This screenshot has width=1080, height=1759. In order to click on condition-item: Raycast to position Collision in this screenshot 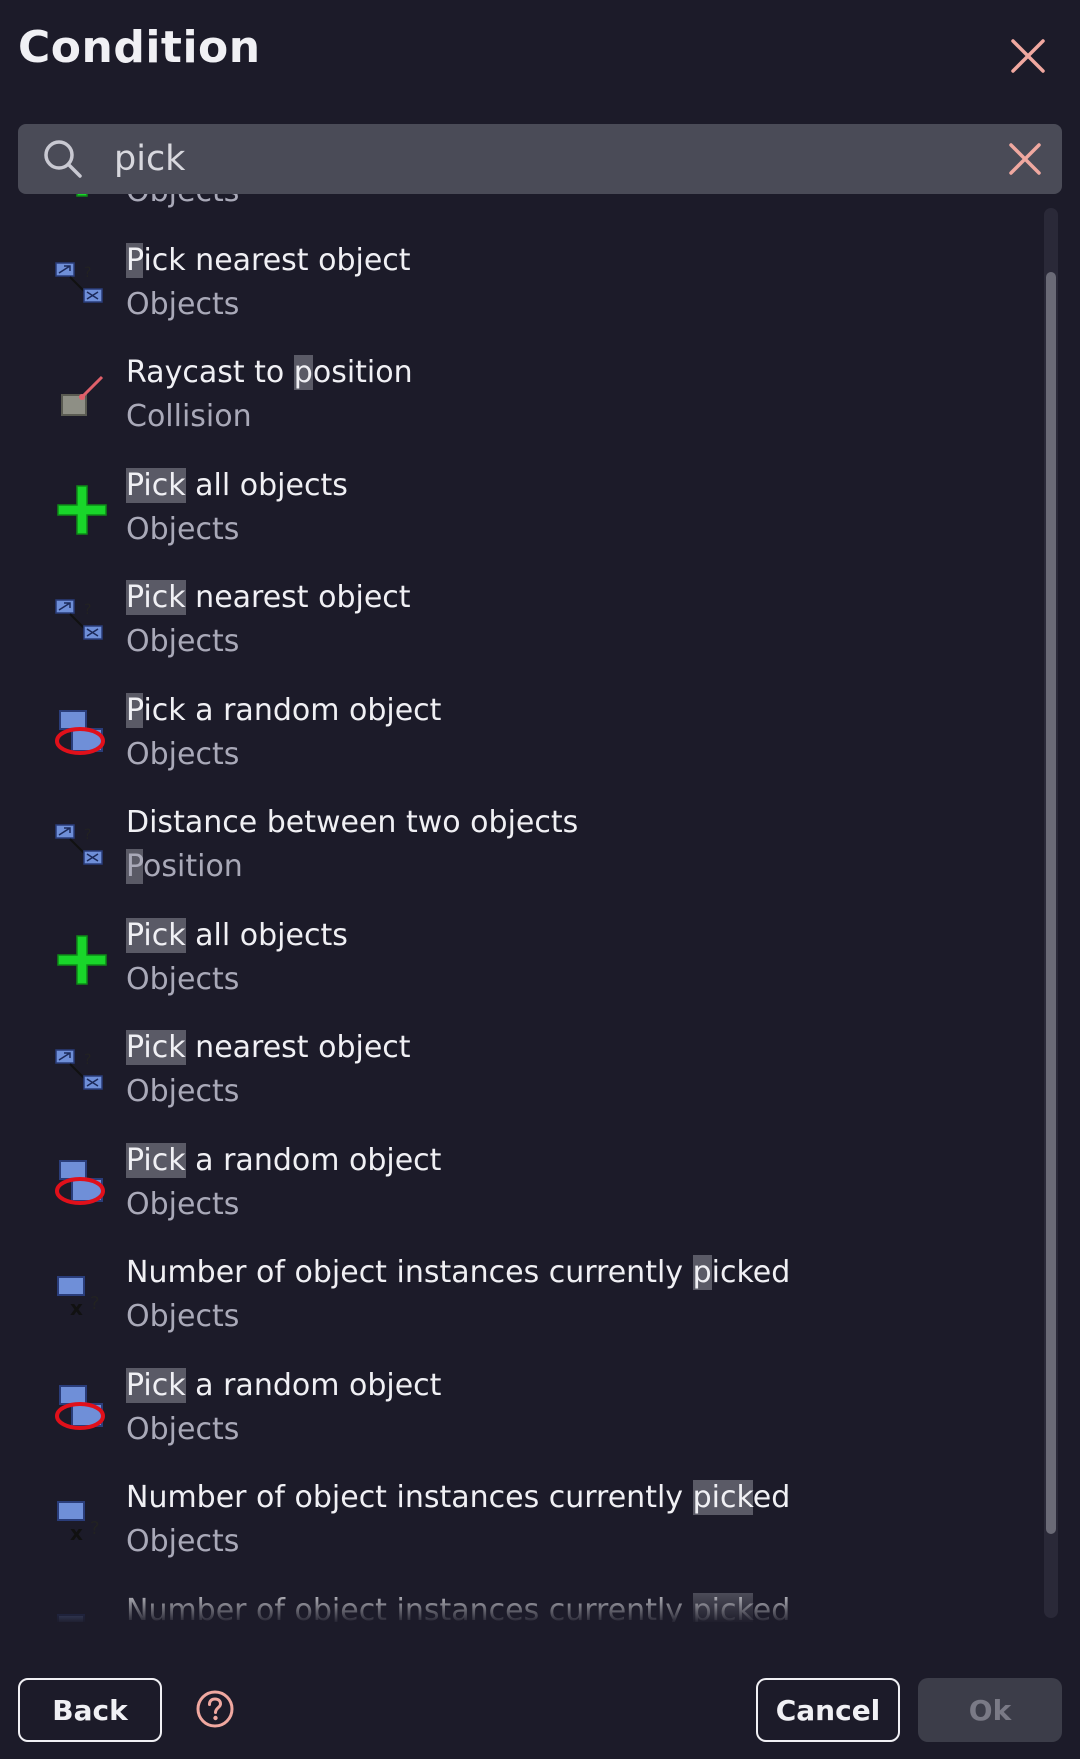, I will do `click(520, 393)`.